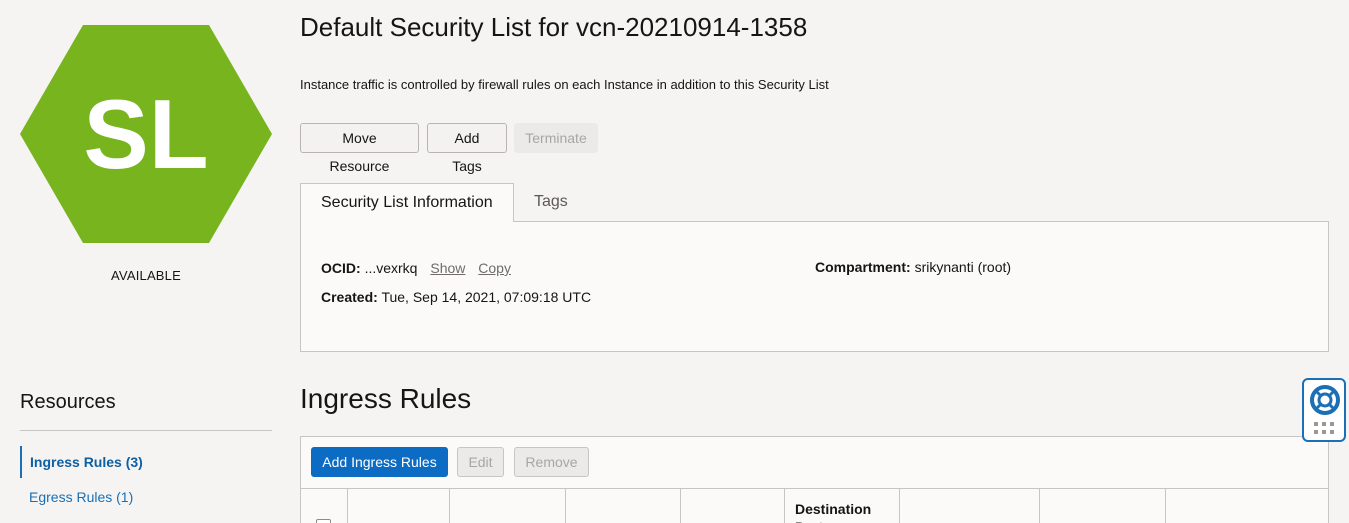  Describe the element at coordinates (391, 268) in the screenshot. I see `ocid-value: ...vexrkq` at that location.